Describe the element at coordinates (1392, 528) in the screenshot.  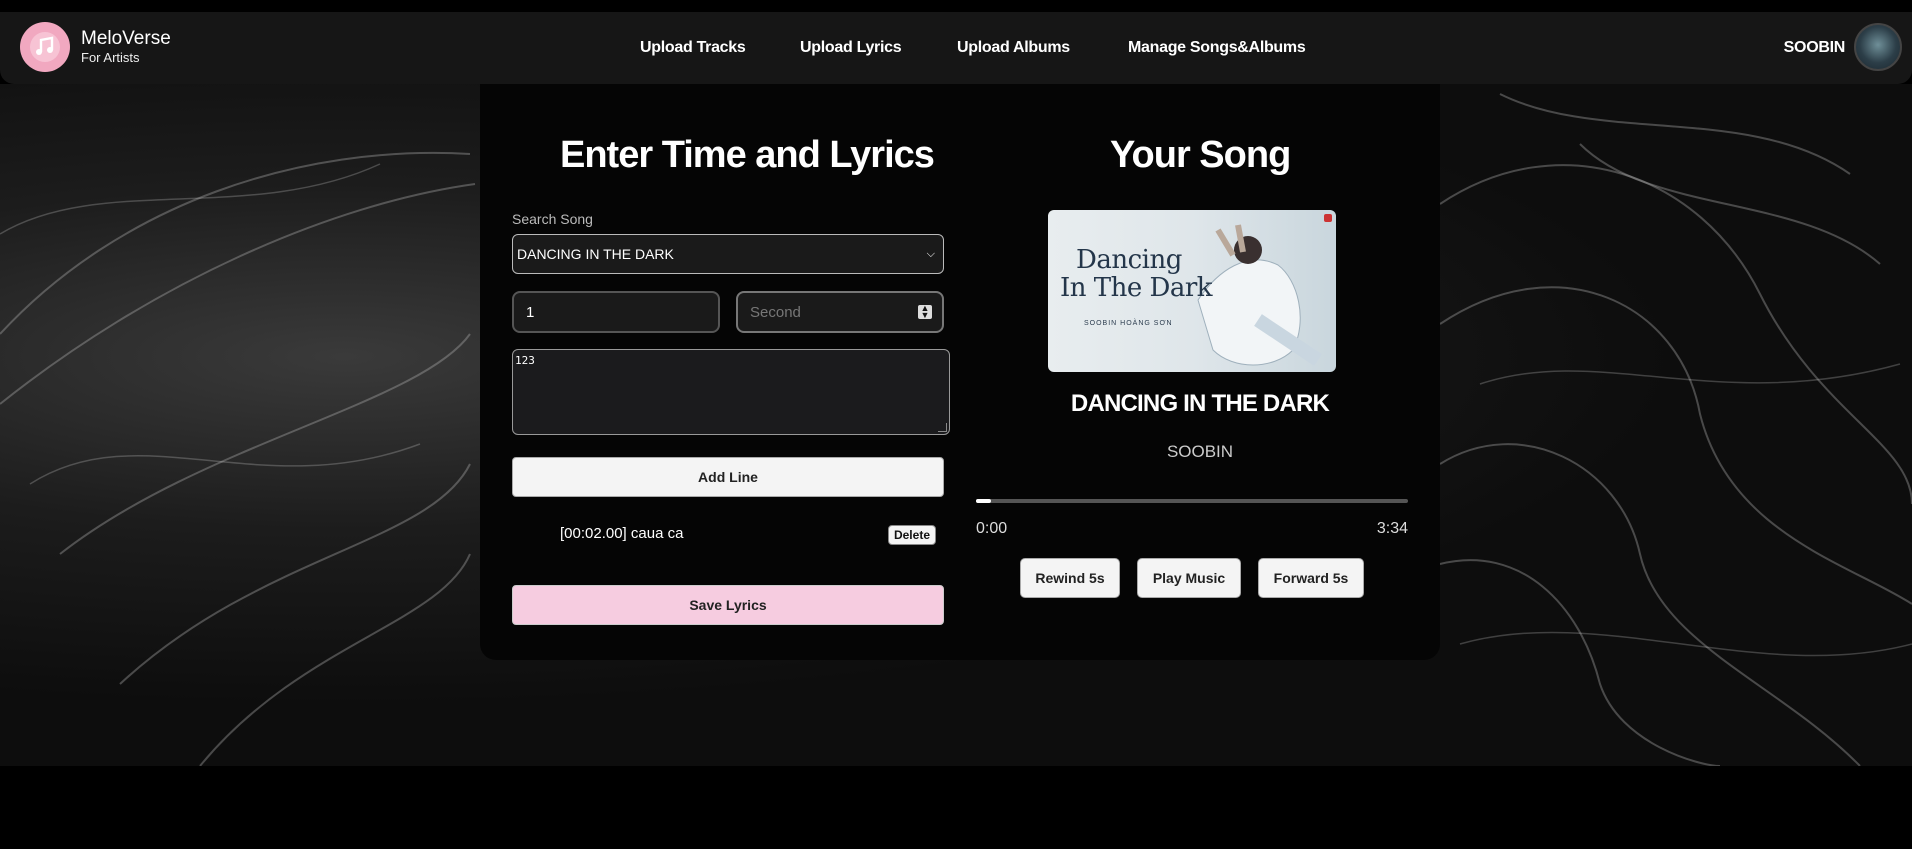
I see `duration: 3:34` at that location.